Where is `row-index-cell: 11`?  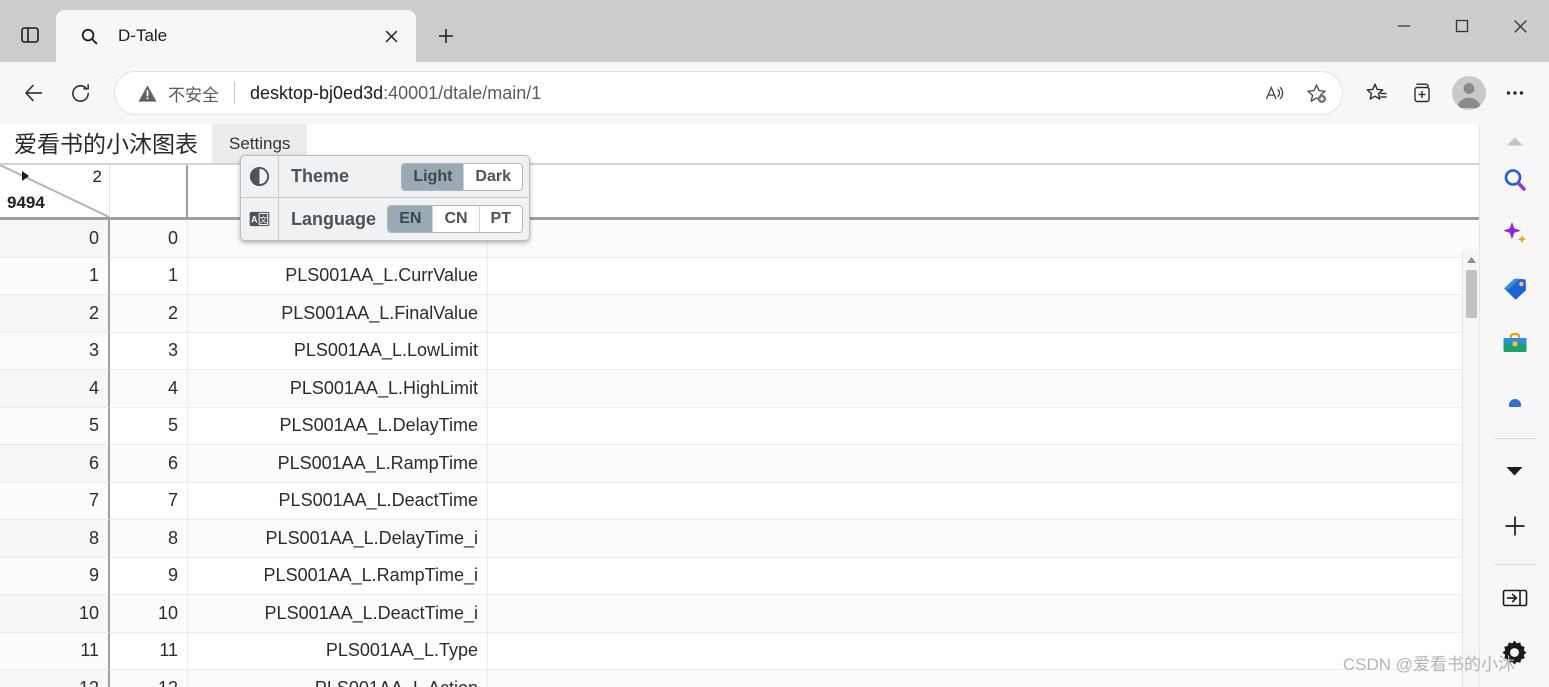 row-index-cell: 11 is located at coordinates (55, 651).